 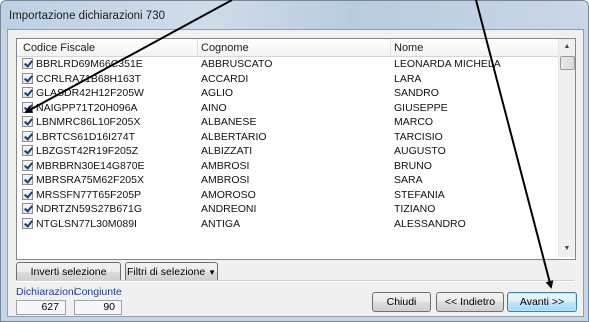 What do you see at coordinates (470, 302) in the screenshot?
I see `back-button: << Indietro` at bounding box center [470, 302].